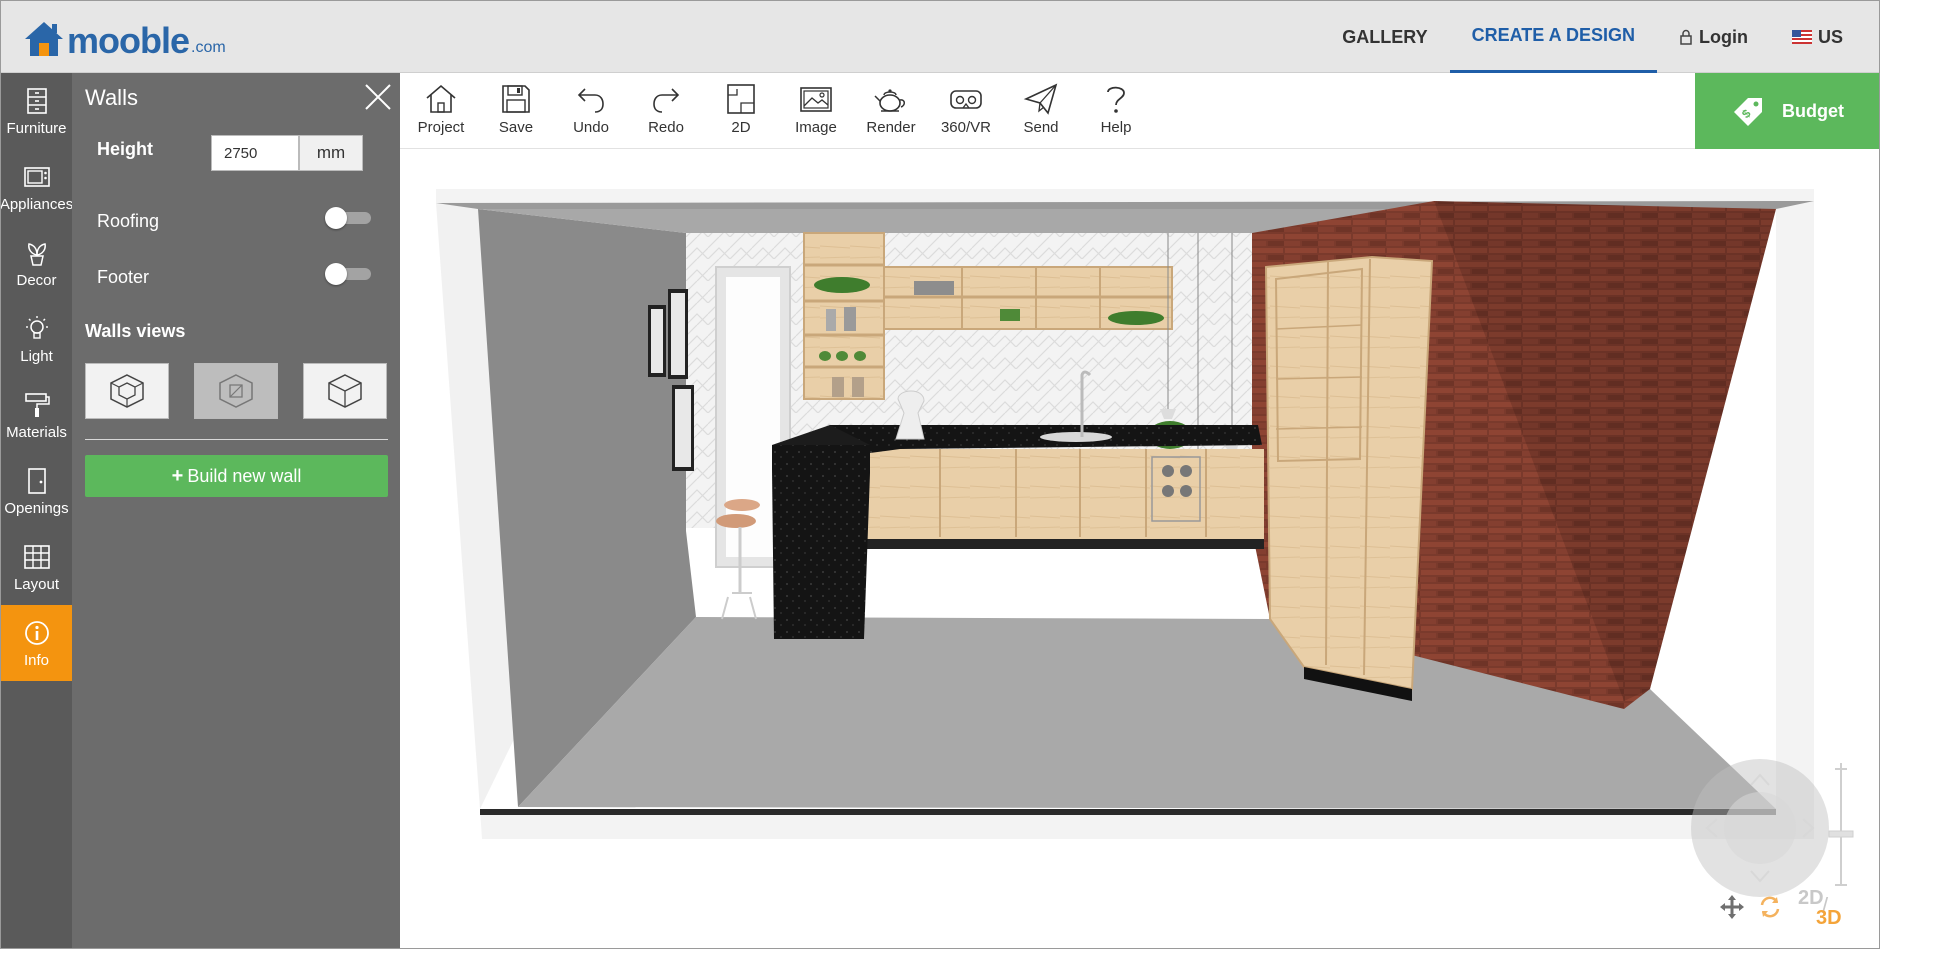 The image size is (1940, 980). I want to click on home-icon, so click(441, 98).